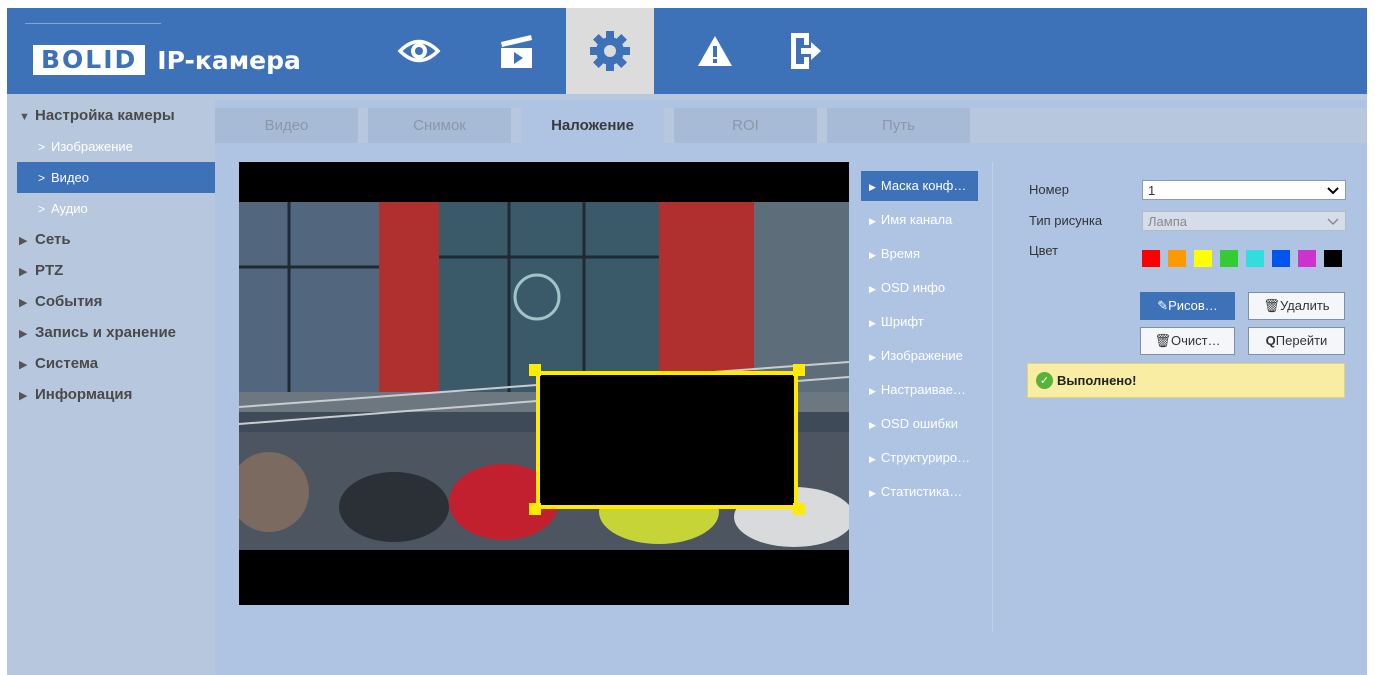 The height and width of the screenshot is (675, 1375). I want to click on sidebar-group-ptz: ▶ PTZ, so click(111, 270).